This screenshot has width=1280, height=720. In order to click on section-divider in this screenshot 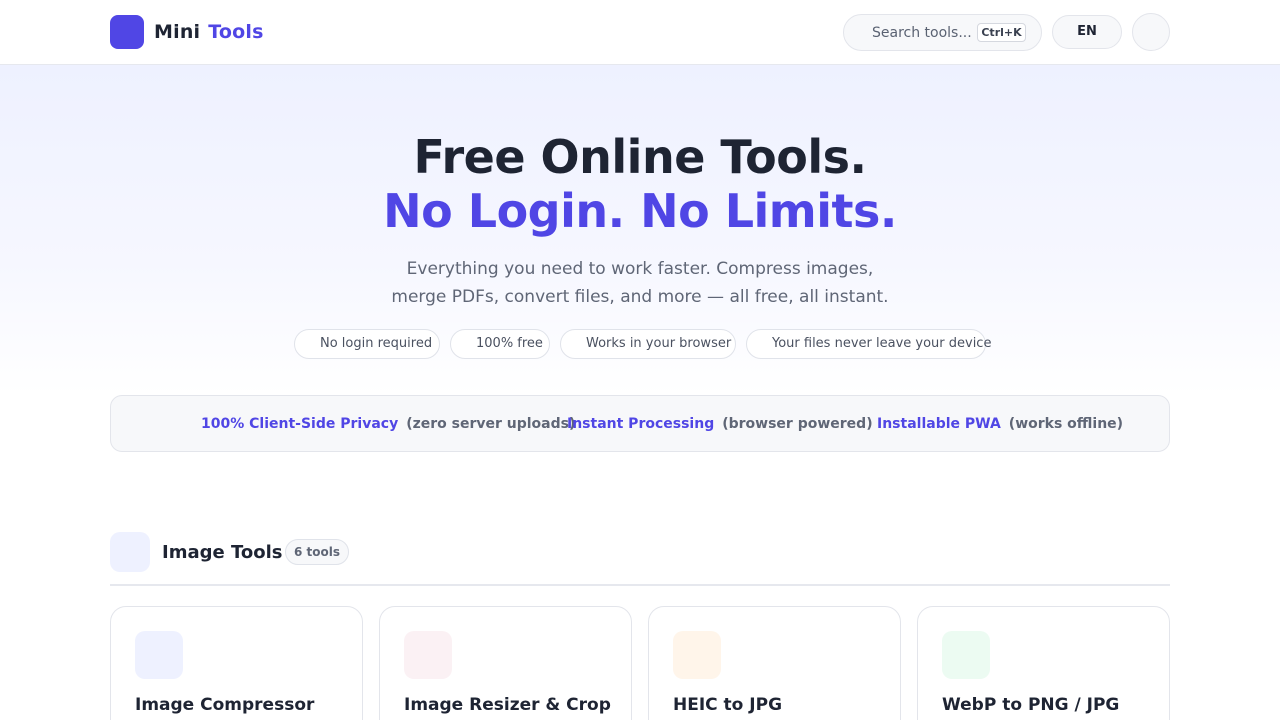, I will do `click(640, 585)`.